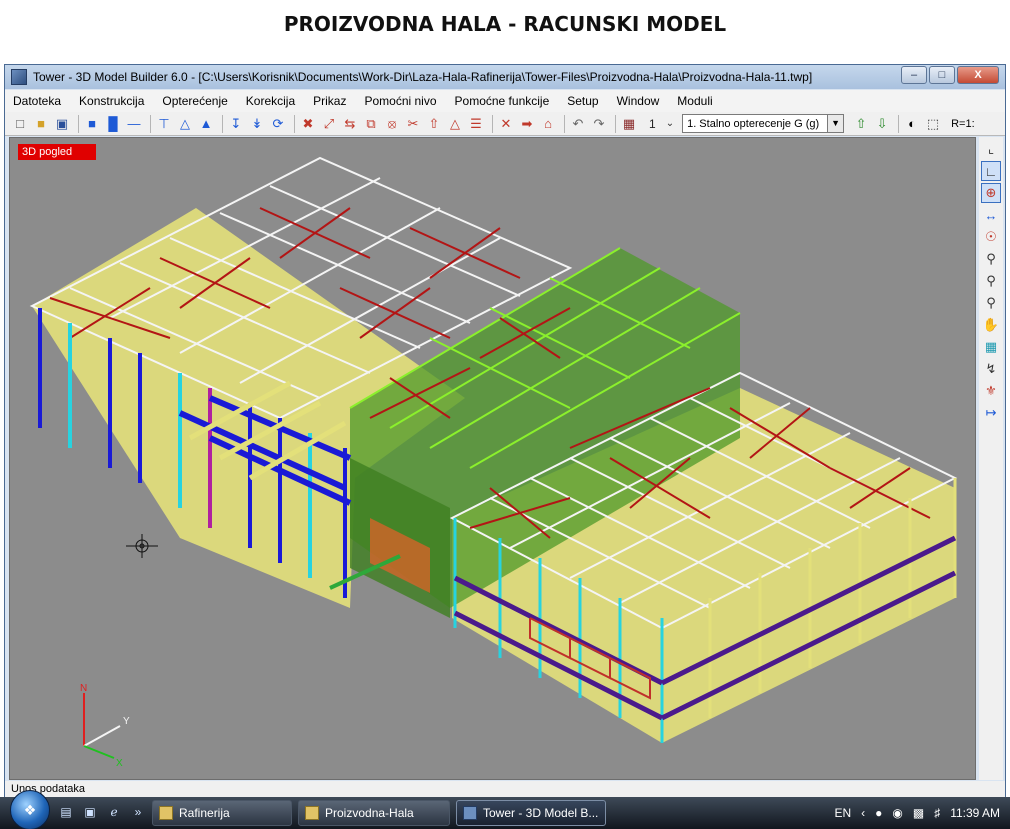 The height and width of the screenshot is (829, 1010). Describe the element at coordinates (933, 124) in the screenshot. I see `selection-frame-icon: ⬚` at that location.